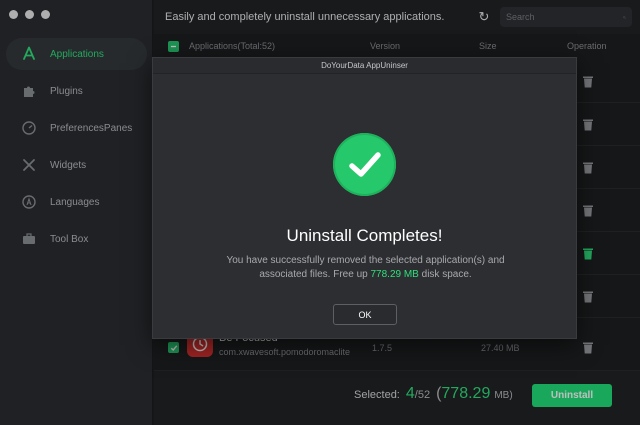  Describe the element at coordinates (365, 314) in the screenshot. I see `ok-button: OK` at that location.